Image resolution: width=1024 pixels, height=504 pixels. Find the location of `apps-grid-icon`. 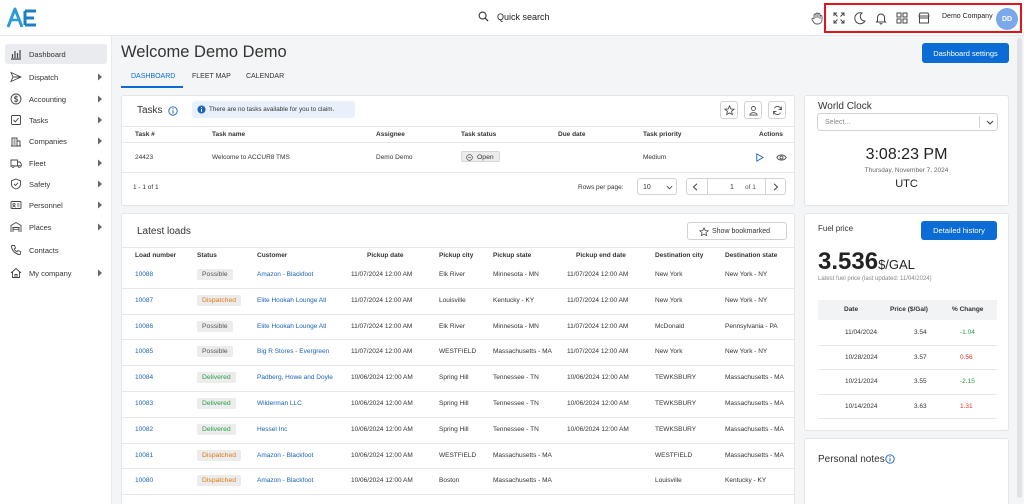

apps-grid-icon is located at coordinates (902, 18).